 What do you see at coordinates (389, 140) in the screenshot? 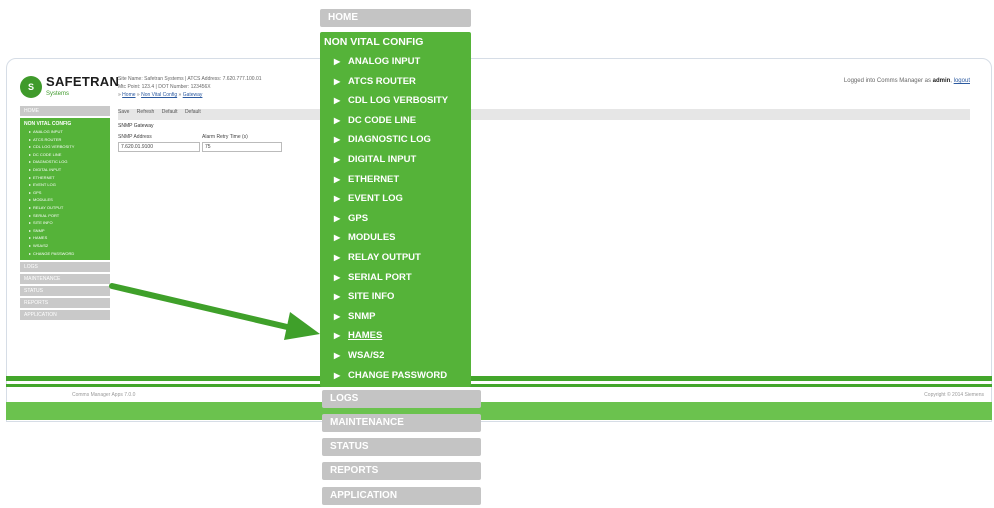
I see `nav-item-label: DIAGNOSTIC LOG` at bounding box center [389, 140].